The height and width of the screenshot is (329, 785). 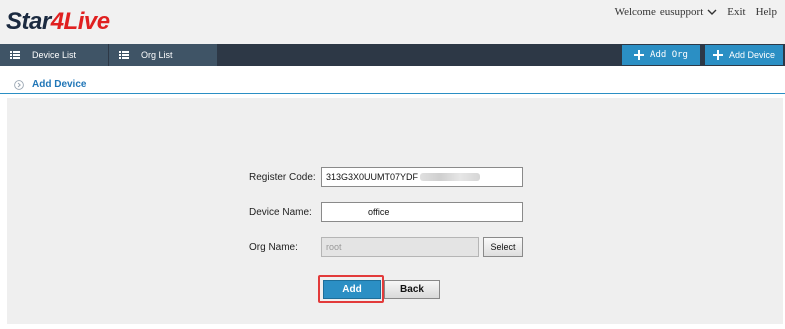 What do you see at coordinates (669, 55) in the screenshot?
I see `add-org-label: Add Org` at bounding box center [669, 55].